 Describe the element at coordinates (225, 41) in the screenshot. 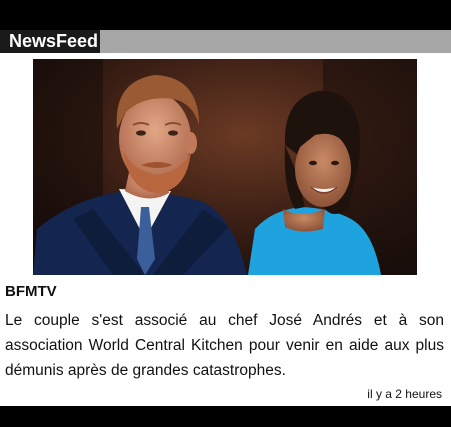

I see `header-bar: NewsFeed` at that location.